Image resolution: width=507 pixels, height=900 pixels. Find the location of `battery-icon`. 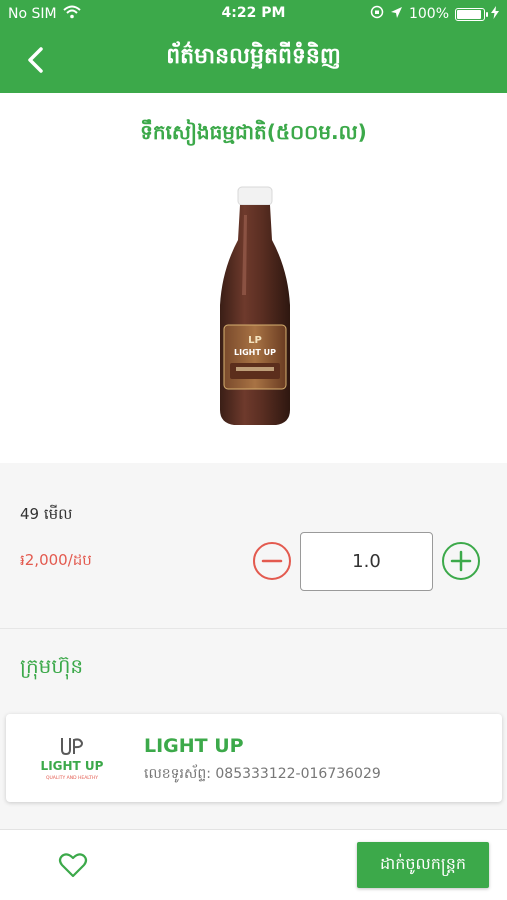

battery-icon is located at coordinates (471, 14).